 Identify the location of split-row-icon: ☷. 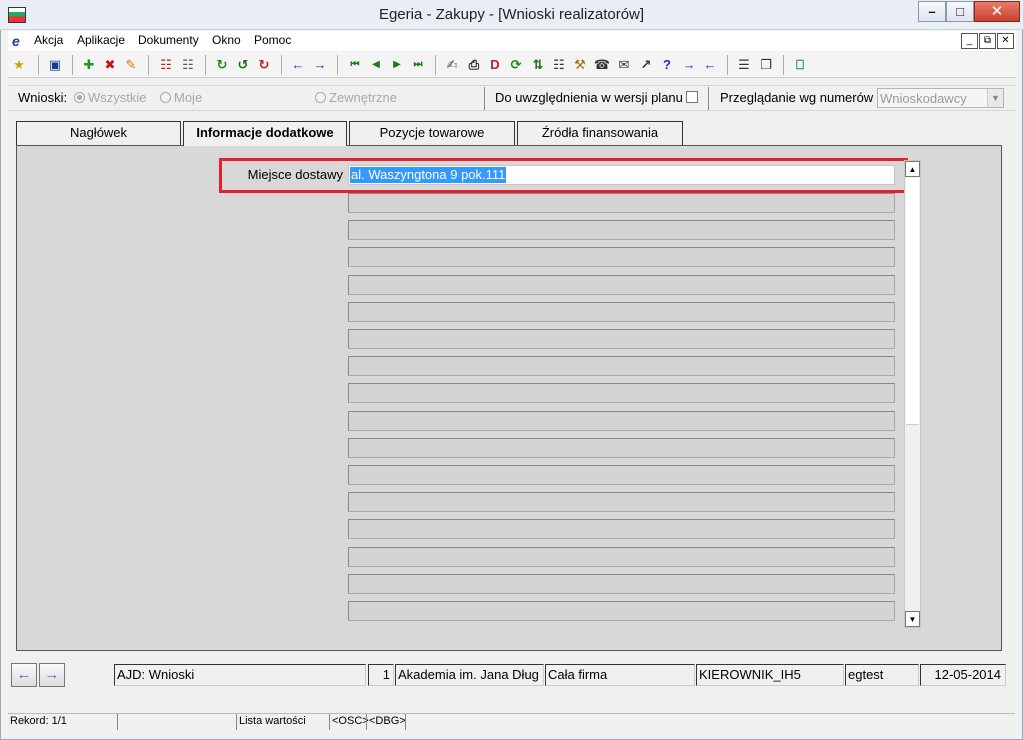
(188, 65).